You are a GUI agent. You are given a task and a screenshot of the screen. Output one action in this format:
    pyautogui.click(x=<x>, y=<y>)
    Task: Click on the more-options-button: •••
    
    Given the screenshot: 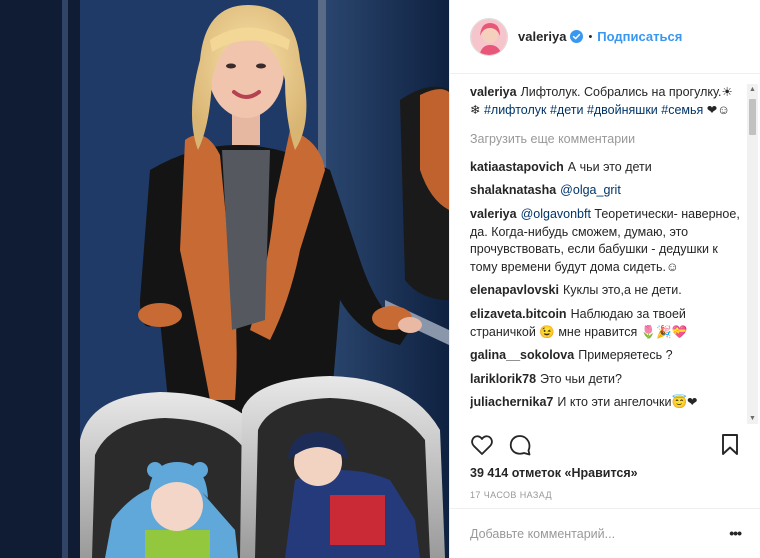 What is the action you would take?
    pyautogui.click(x=735, y=533)
    